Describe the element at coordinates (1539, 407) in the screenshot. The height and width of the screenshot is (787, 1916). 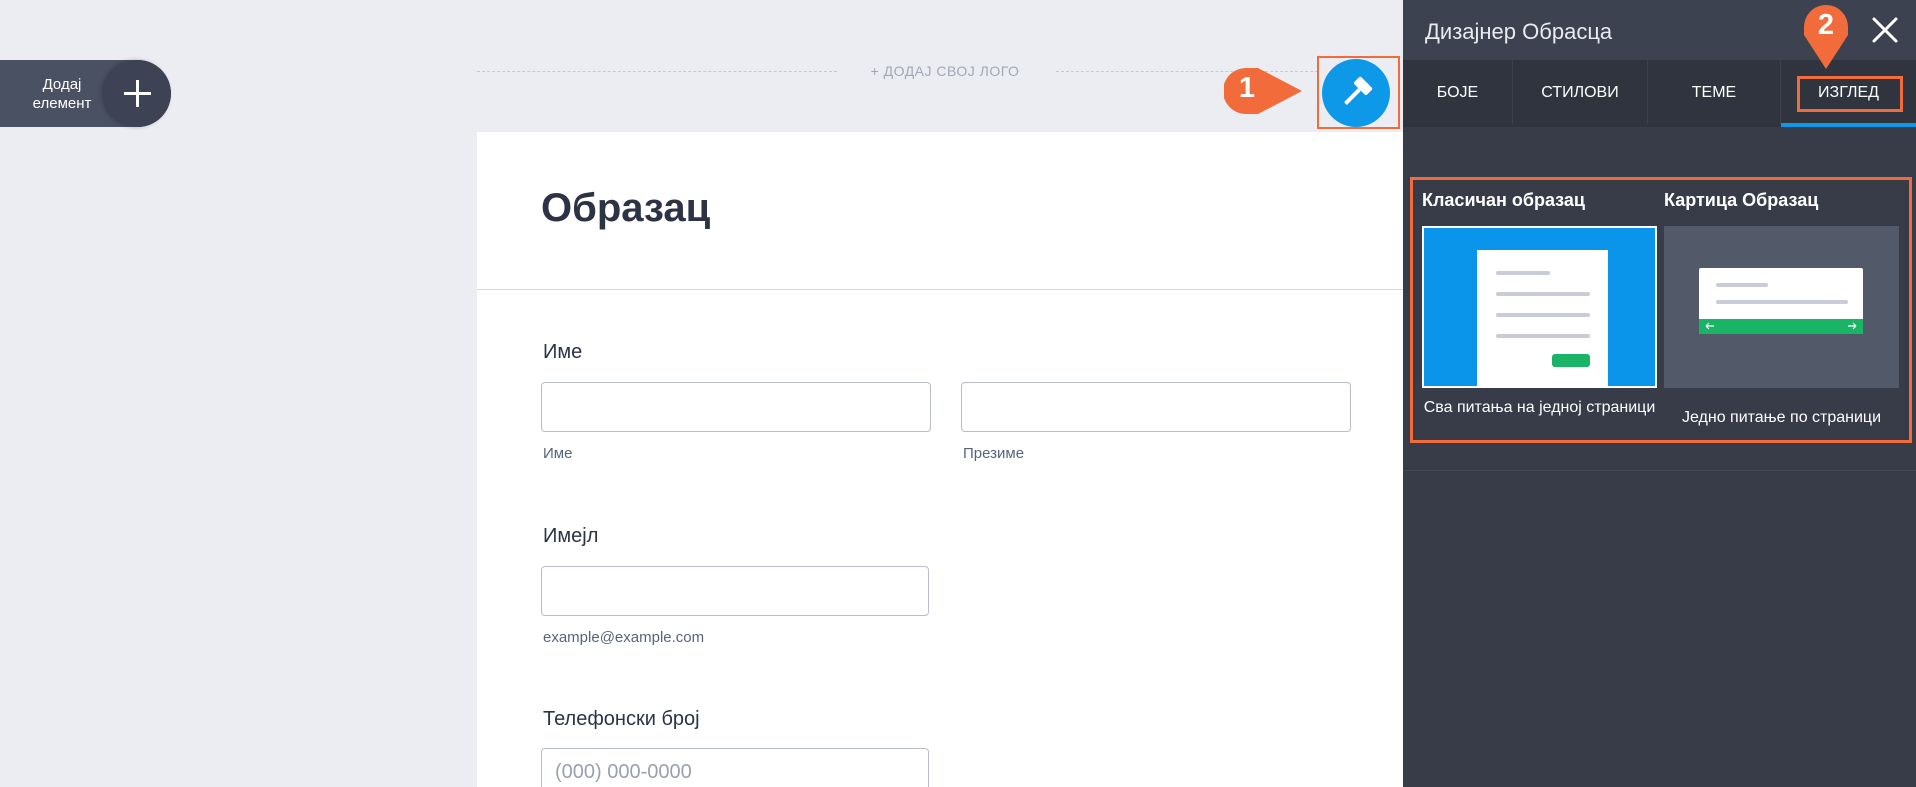
I see `classic-form-caption: Сва питања на једној страници` at that location.